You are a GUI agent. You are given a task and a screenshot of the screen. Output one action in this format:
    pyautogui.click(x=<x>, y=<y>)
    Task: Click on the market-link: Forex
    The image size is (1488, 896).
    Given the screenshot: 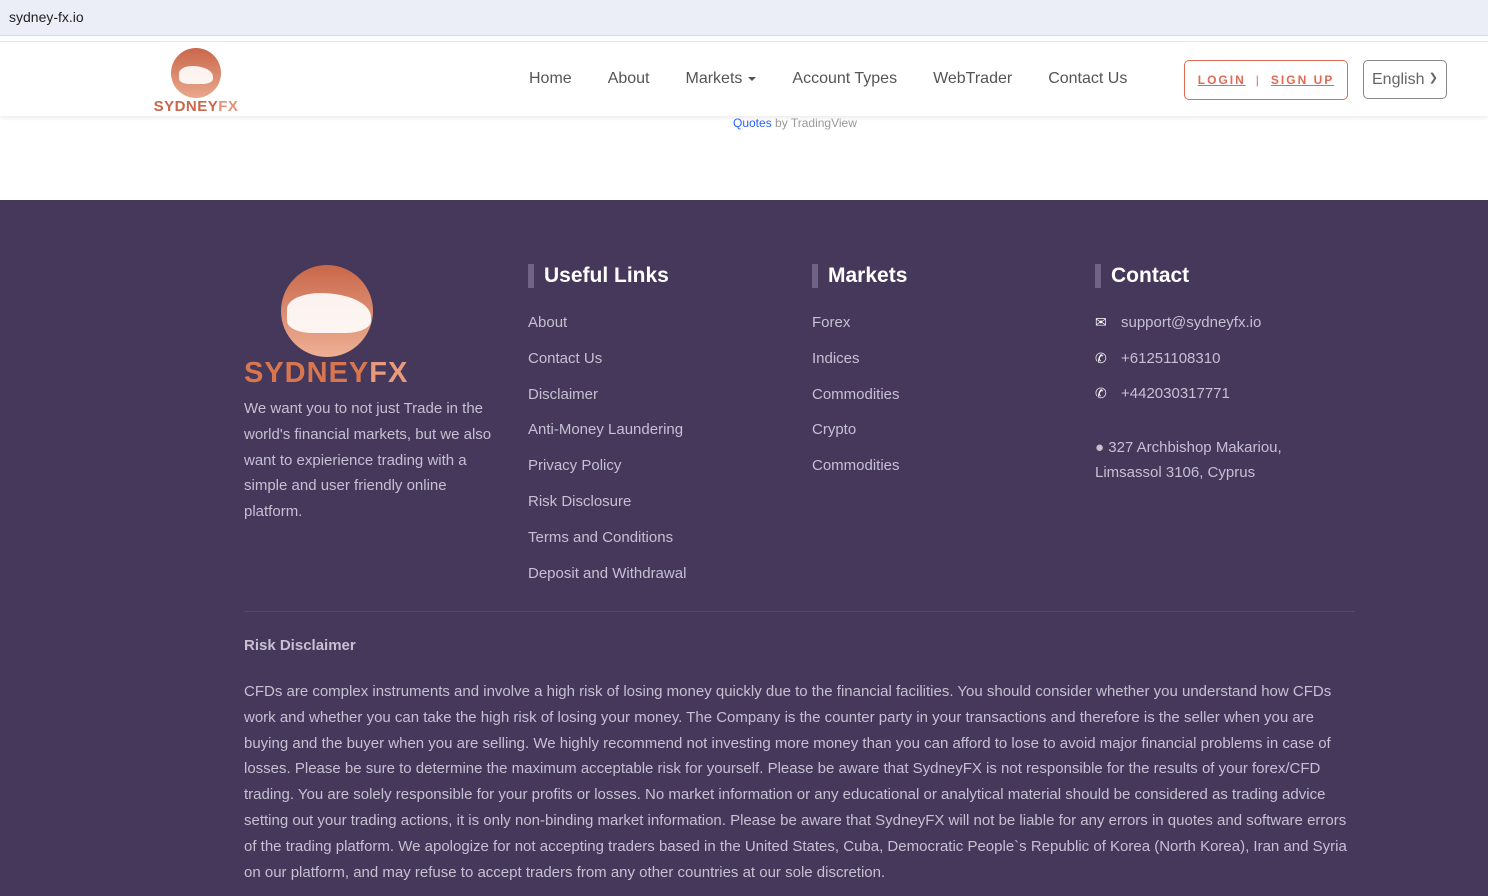 What is the action you would take?
    pyautogui.click(x=859, y=332)
    